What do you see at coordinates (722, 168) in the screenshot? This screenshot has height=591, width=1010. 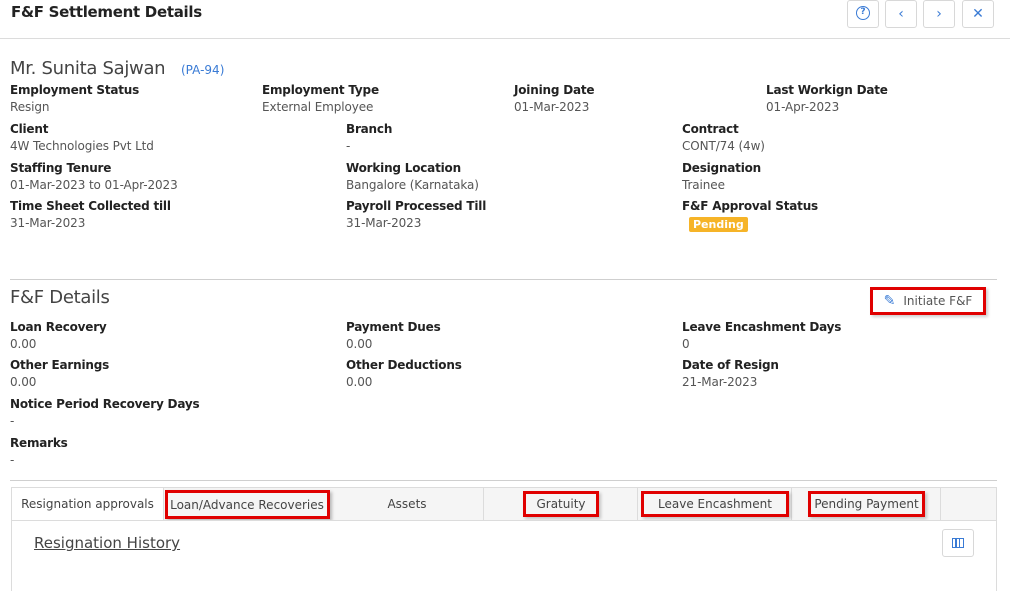 I see `field-label: Designation` at bounding box center [722, 168].